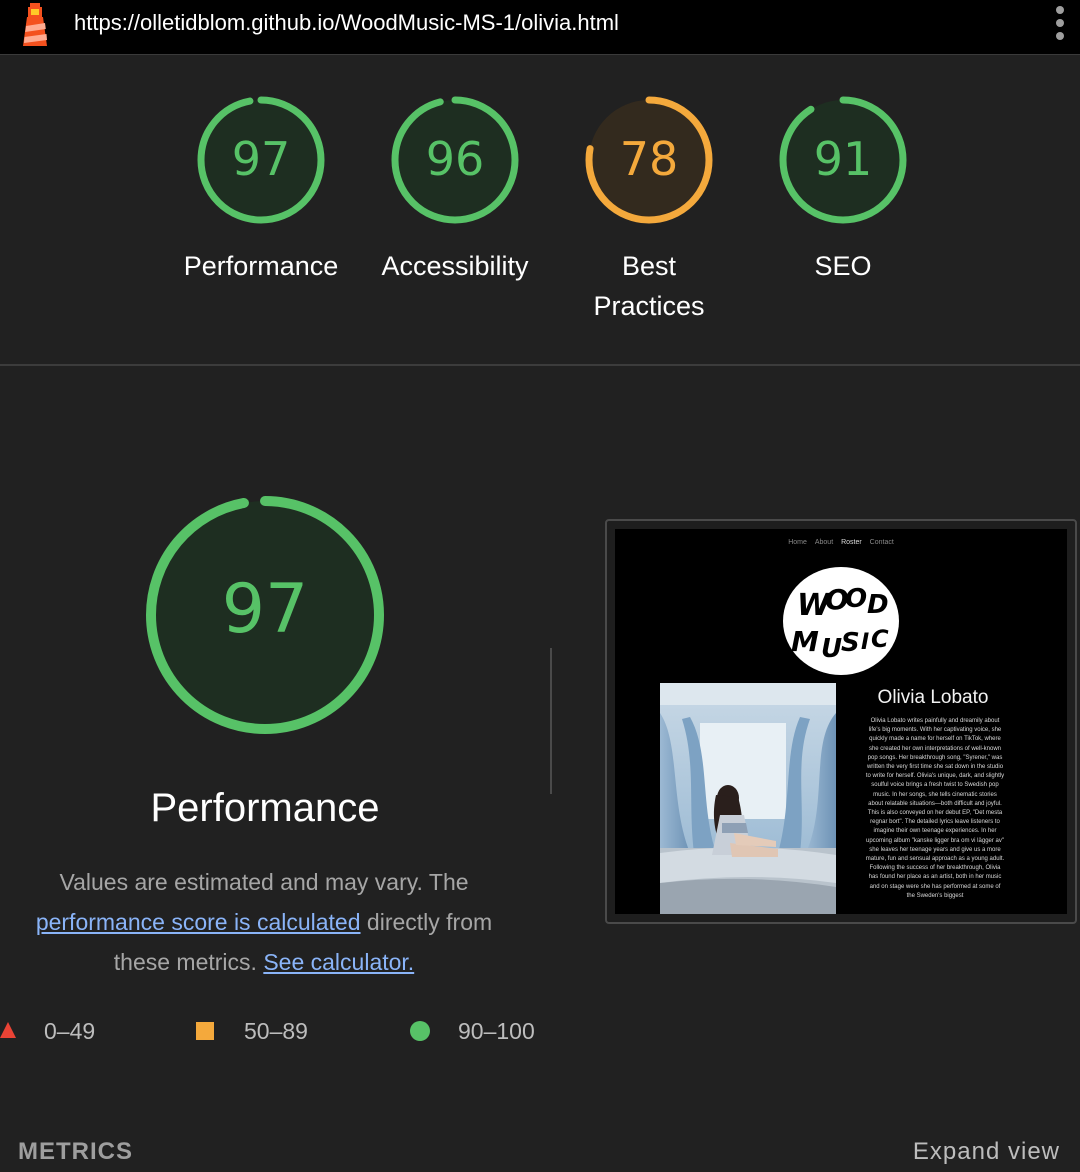  What do you see at coordinates (933, 697) in the screenshot?
I see `artist-name: Olivia Lobato` at bounding box center [933, 697].